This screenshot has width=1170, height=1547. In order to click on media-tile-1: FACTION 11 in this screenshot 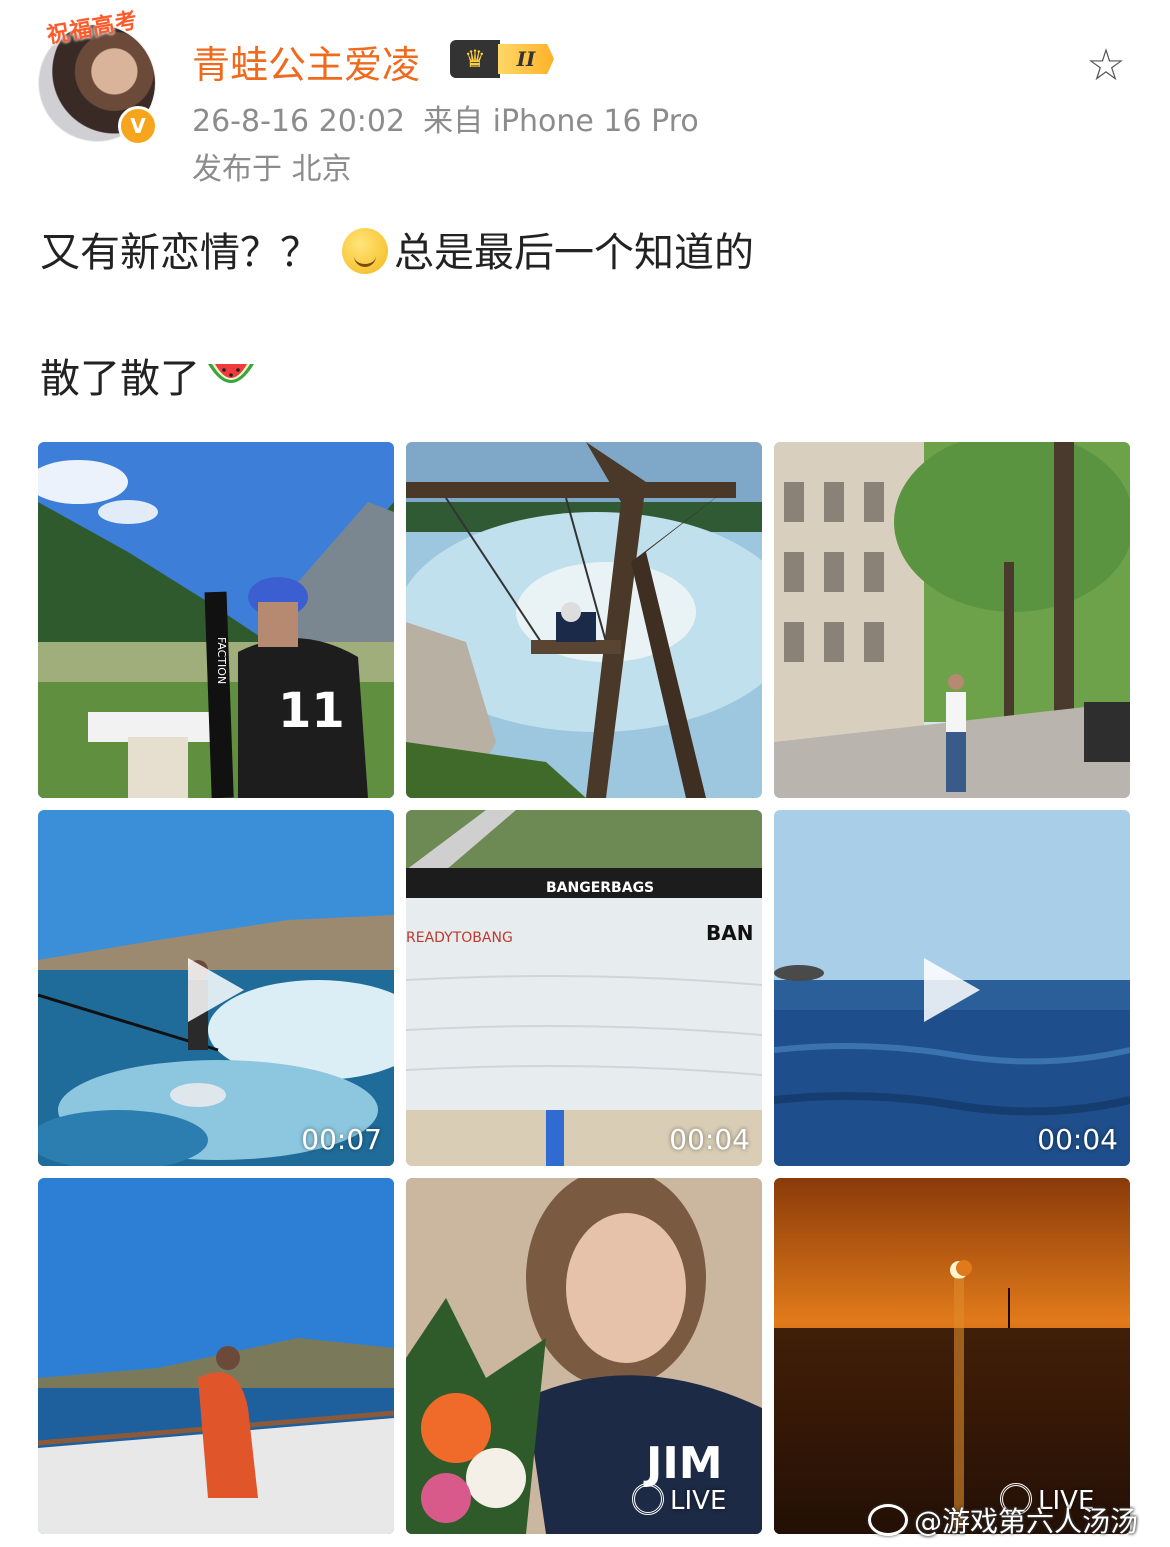, I will do `click(216, 620)`.